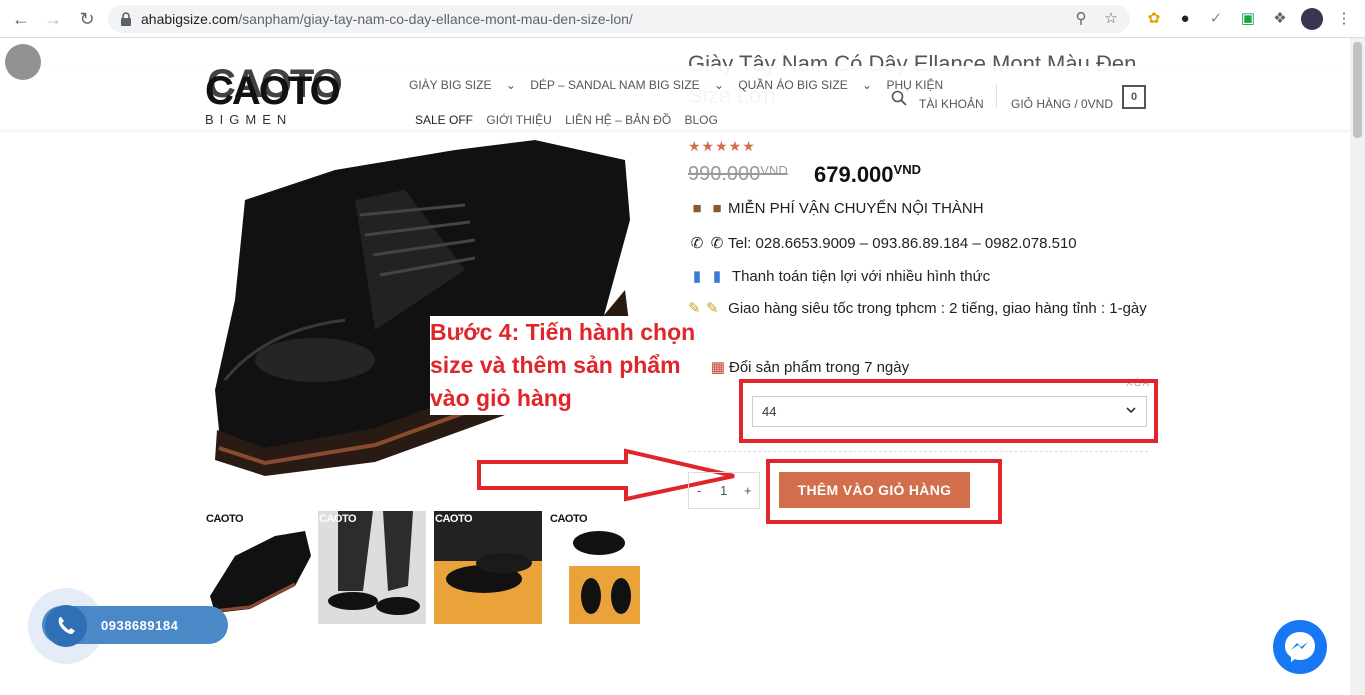 This screenshot has width=1365, height=695. I want to click on info-exchange: ▦ Đổi sản phẩm trong 7 ngày, so click(810, 367).